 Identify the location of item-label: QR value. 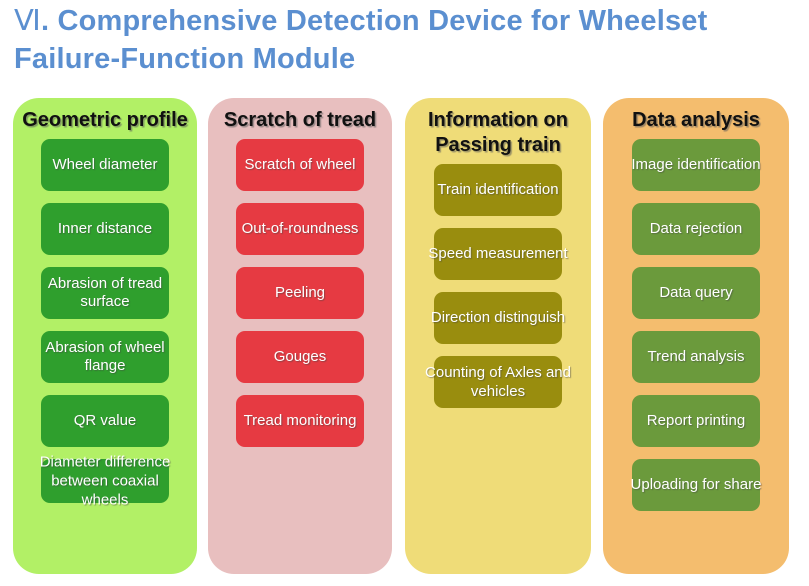
(105, 420).